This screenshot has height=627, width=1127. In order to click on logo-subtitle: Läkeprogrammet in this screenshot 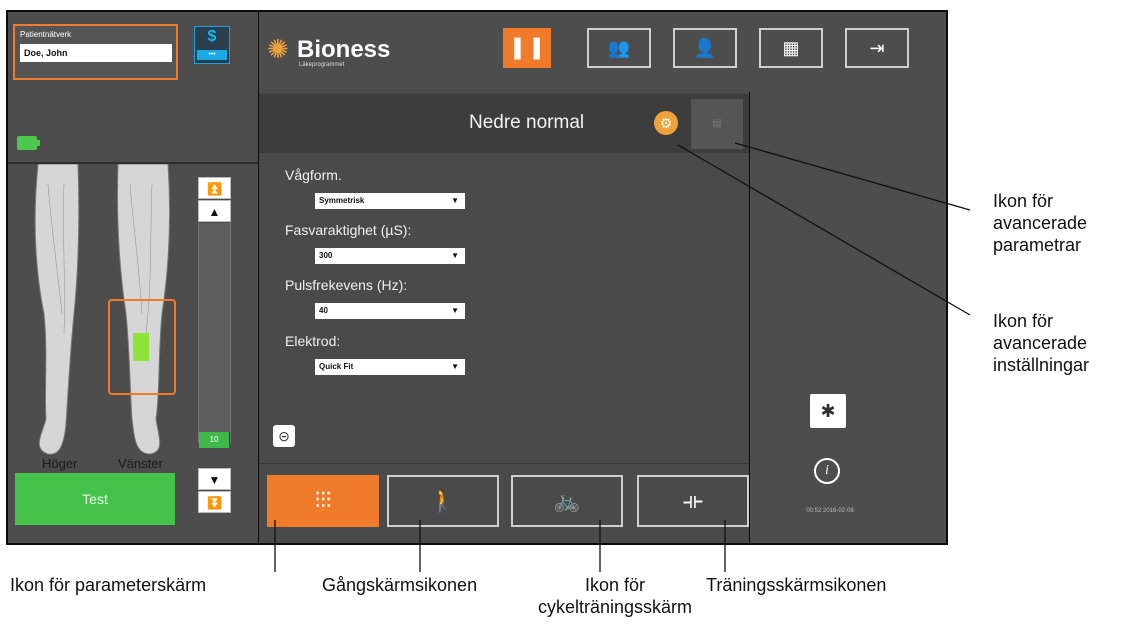, I will do `click(322, 65)`.